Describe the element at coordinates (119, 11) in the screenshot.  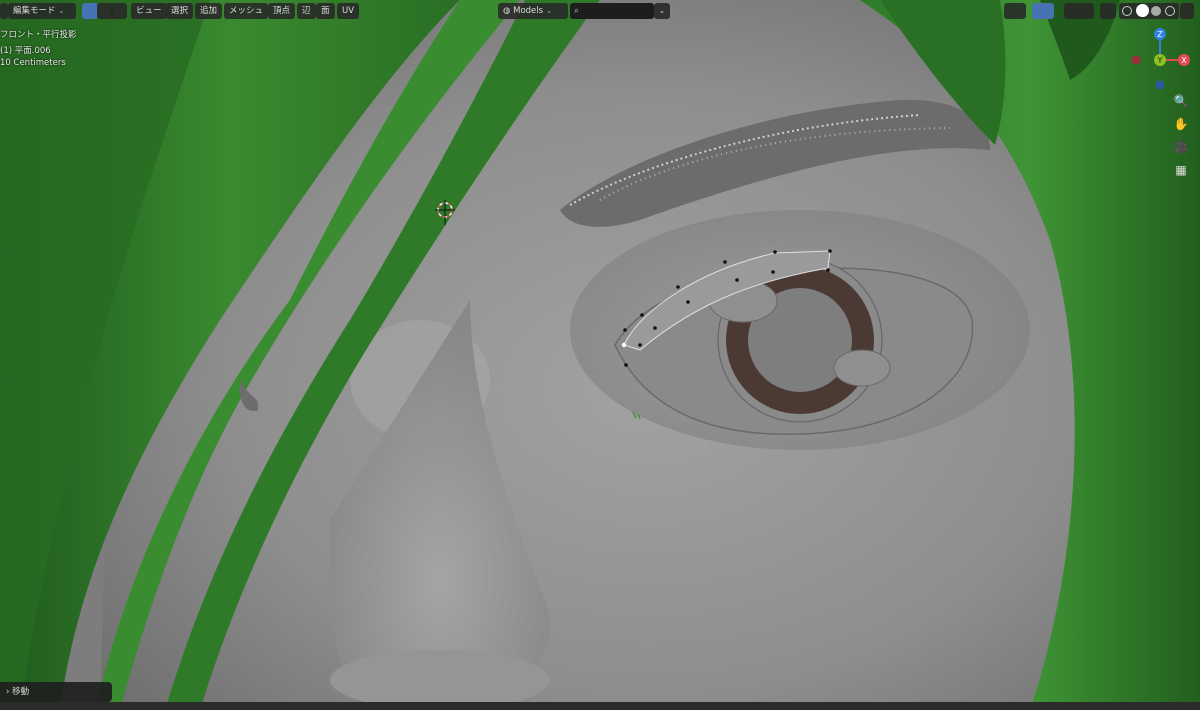
I see `face-select-mode-icon` at that location.